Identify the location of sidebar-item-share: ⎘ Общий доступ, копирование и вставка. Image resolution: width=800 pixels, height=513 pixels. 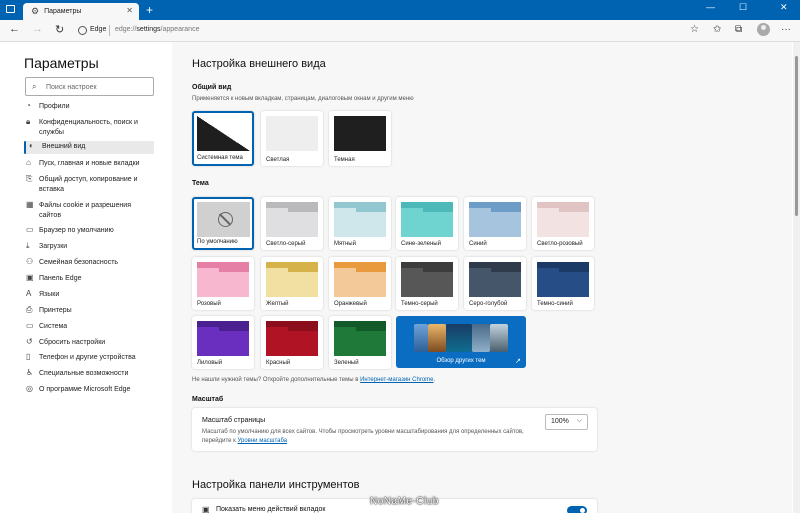
(91, 184).